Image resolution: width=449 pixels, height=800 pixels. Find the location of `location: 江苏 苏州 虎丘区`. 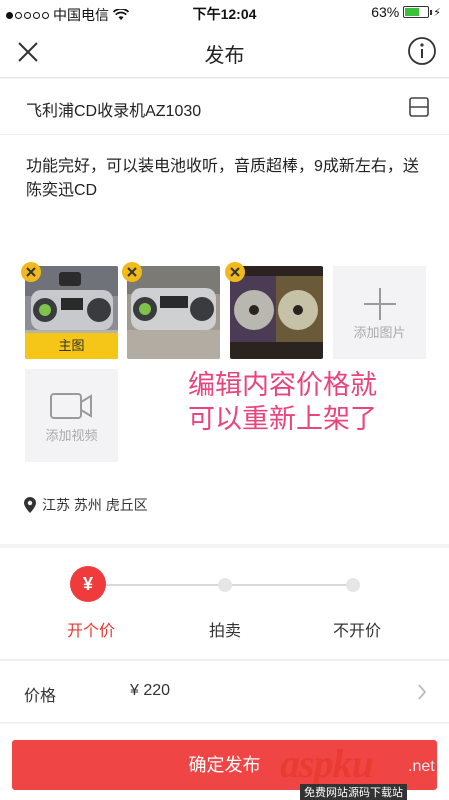

location: 江苏 苏州 虎丘区 is located at coordinates (86, 505).